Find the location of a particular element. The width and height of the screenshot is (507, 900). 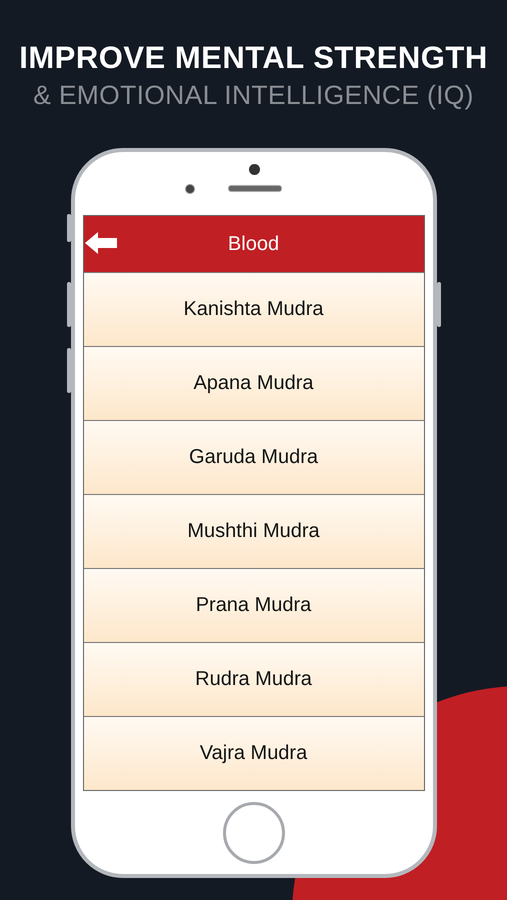

list-item: Kanishta Mudra is located at coordinates (254, 309).